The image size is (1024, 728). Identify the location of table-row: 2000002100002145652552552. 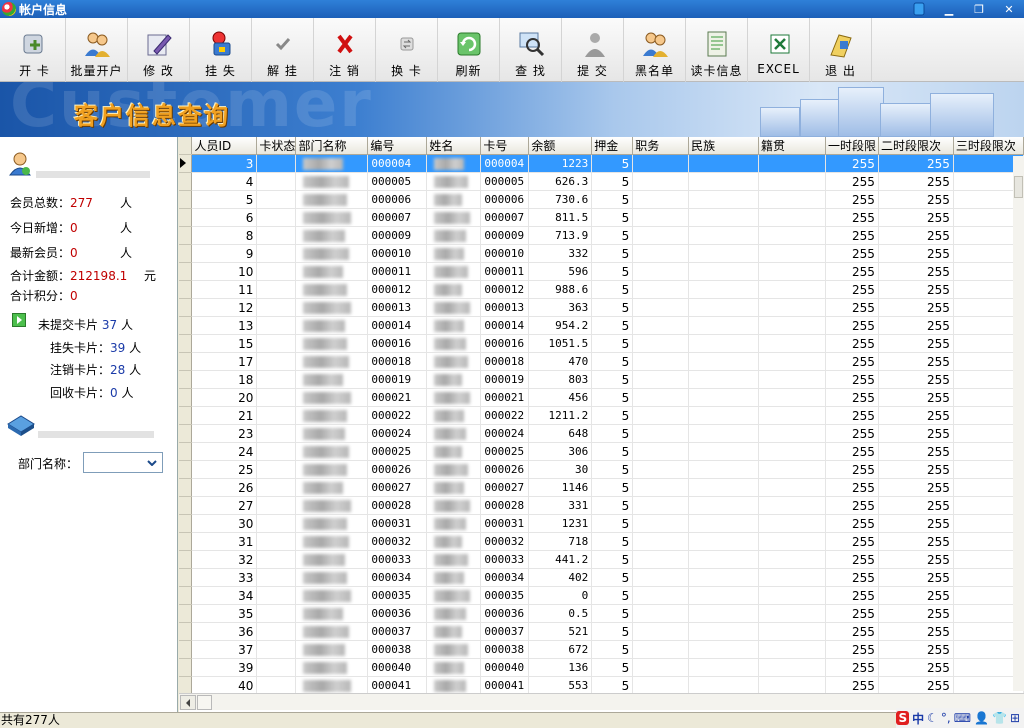
(601, 397).